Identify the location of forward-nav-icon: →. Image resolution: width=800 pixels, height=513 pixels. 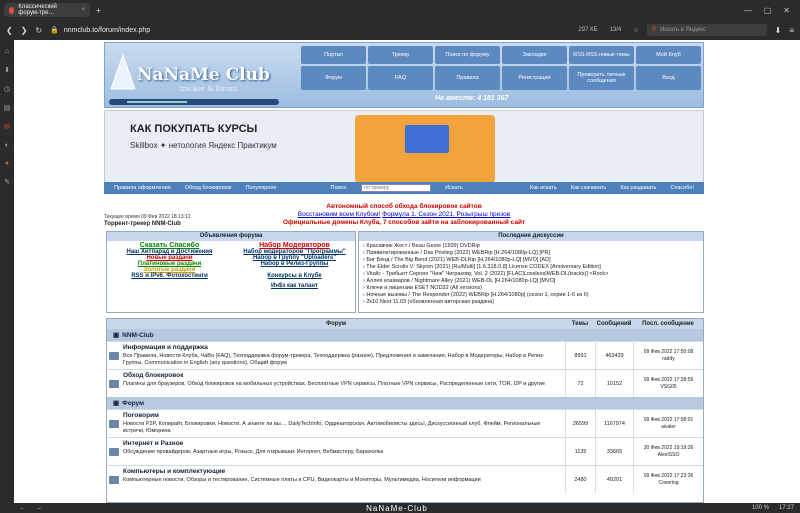
(39, 508).